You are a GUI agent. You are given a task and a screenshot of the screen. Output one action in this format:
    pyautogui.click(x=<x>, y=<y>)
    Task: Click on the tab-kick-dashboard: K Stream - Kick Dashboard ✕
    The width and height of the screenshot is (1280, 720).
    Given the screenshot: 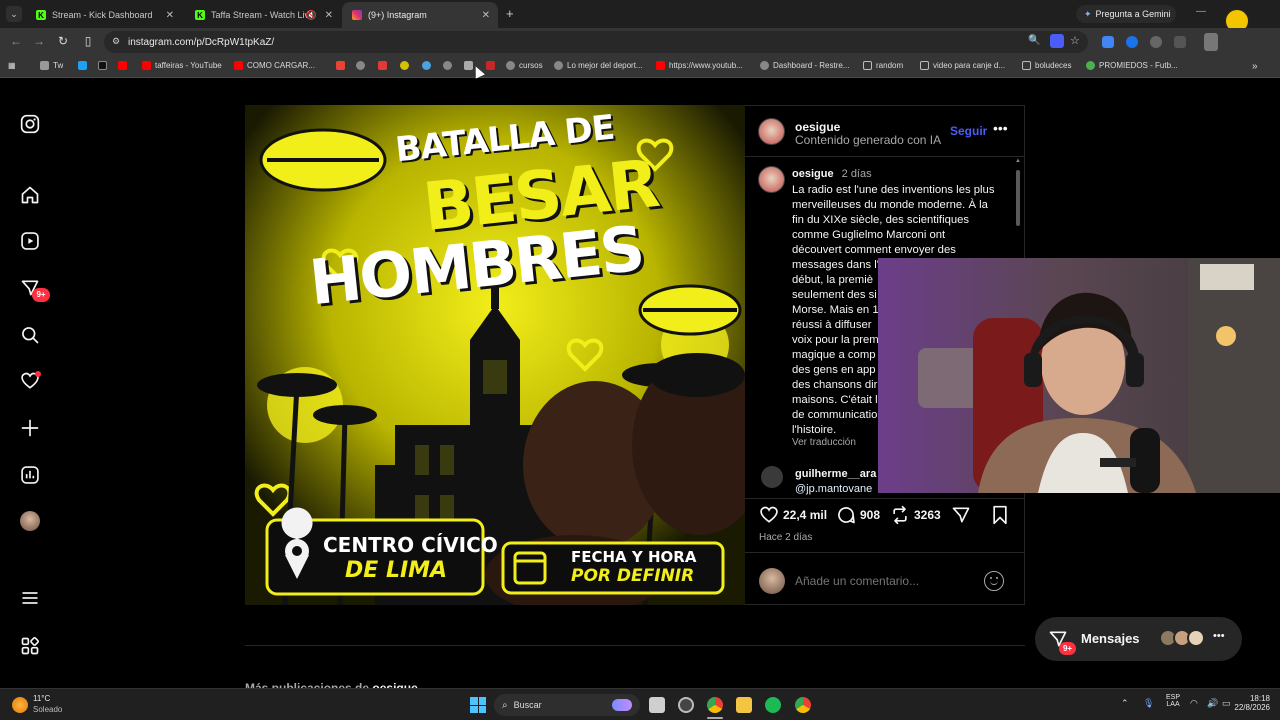 What is the action you would take?
    pyautogui.click(x=104, y=15)
    